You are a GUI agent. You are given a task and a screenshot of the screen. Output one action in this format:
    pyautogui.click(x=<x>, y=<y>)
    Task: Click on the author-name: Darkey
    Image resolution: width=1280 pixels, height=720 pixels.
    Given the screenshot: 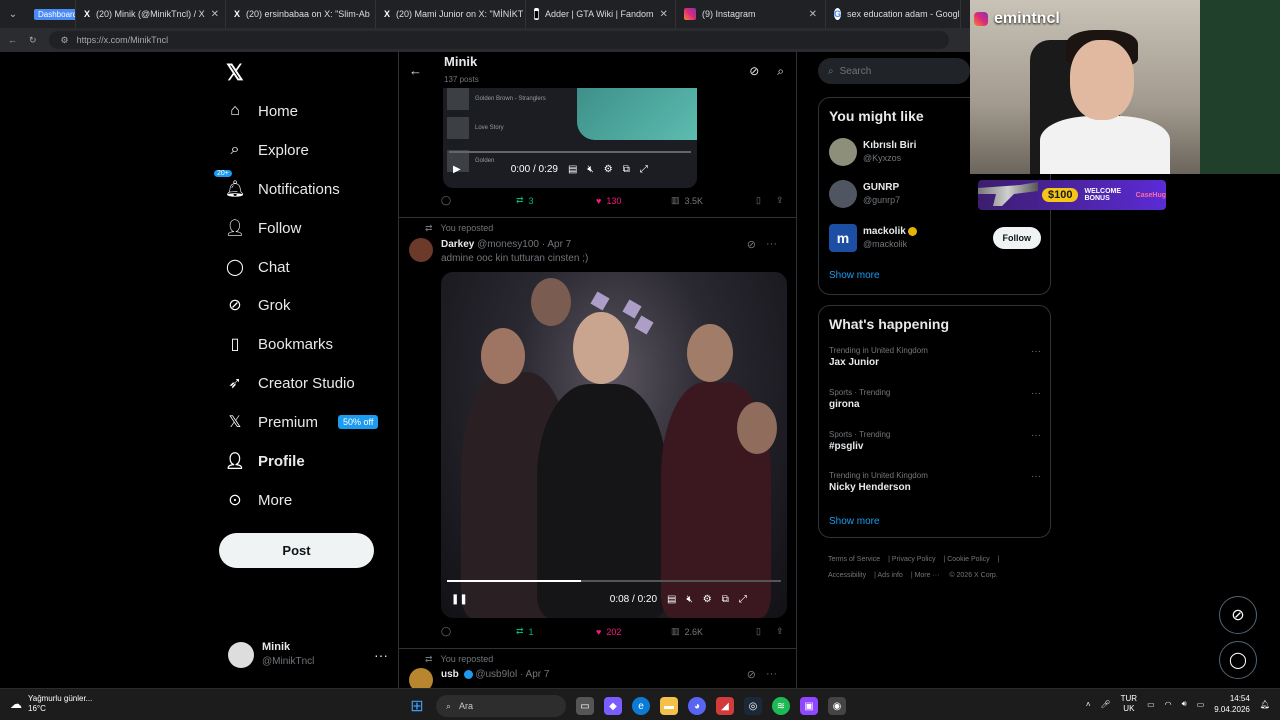 What is the action you would take?
    pyautogui.click(x=457, y=244)
    